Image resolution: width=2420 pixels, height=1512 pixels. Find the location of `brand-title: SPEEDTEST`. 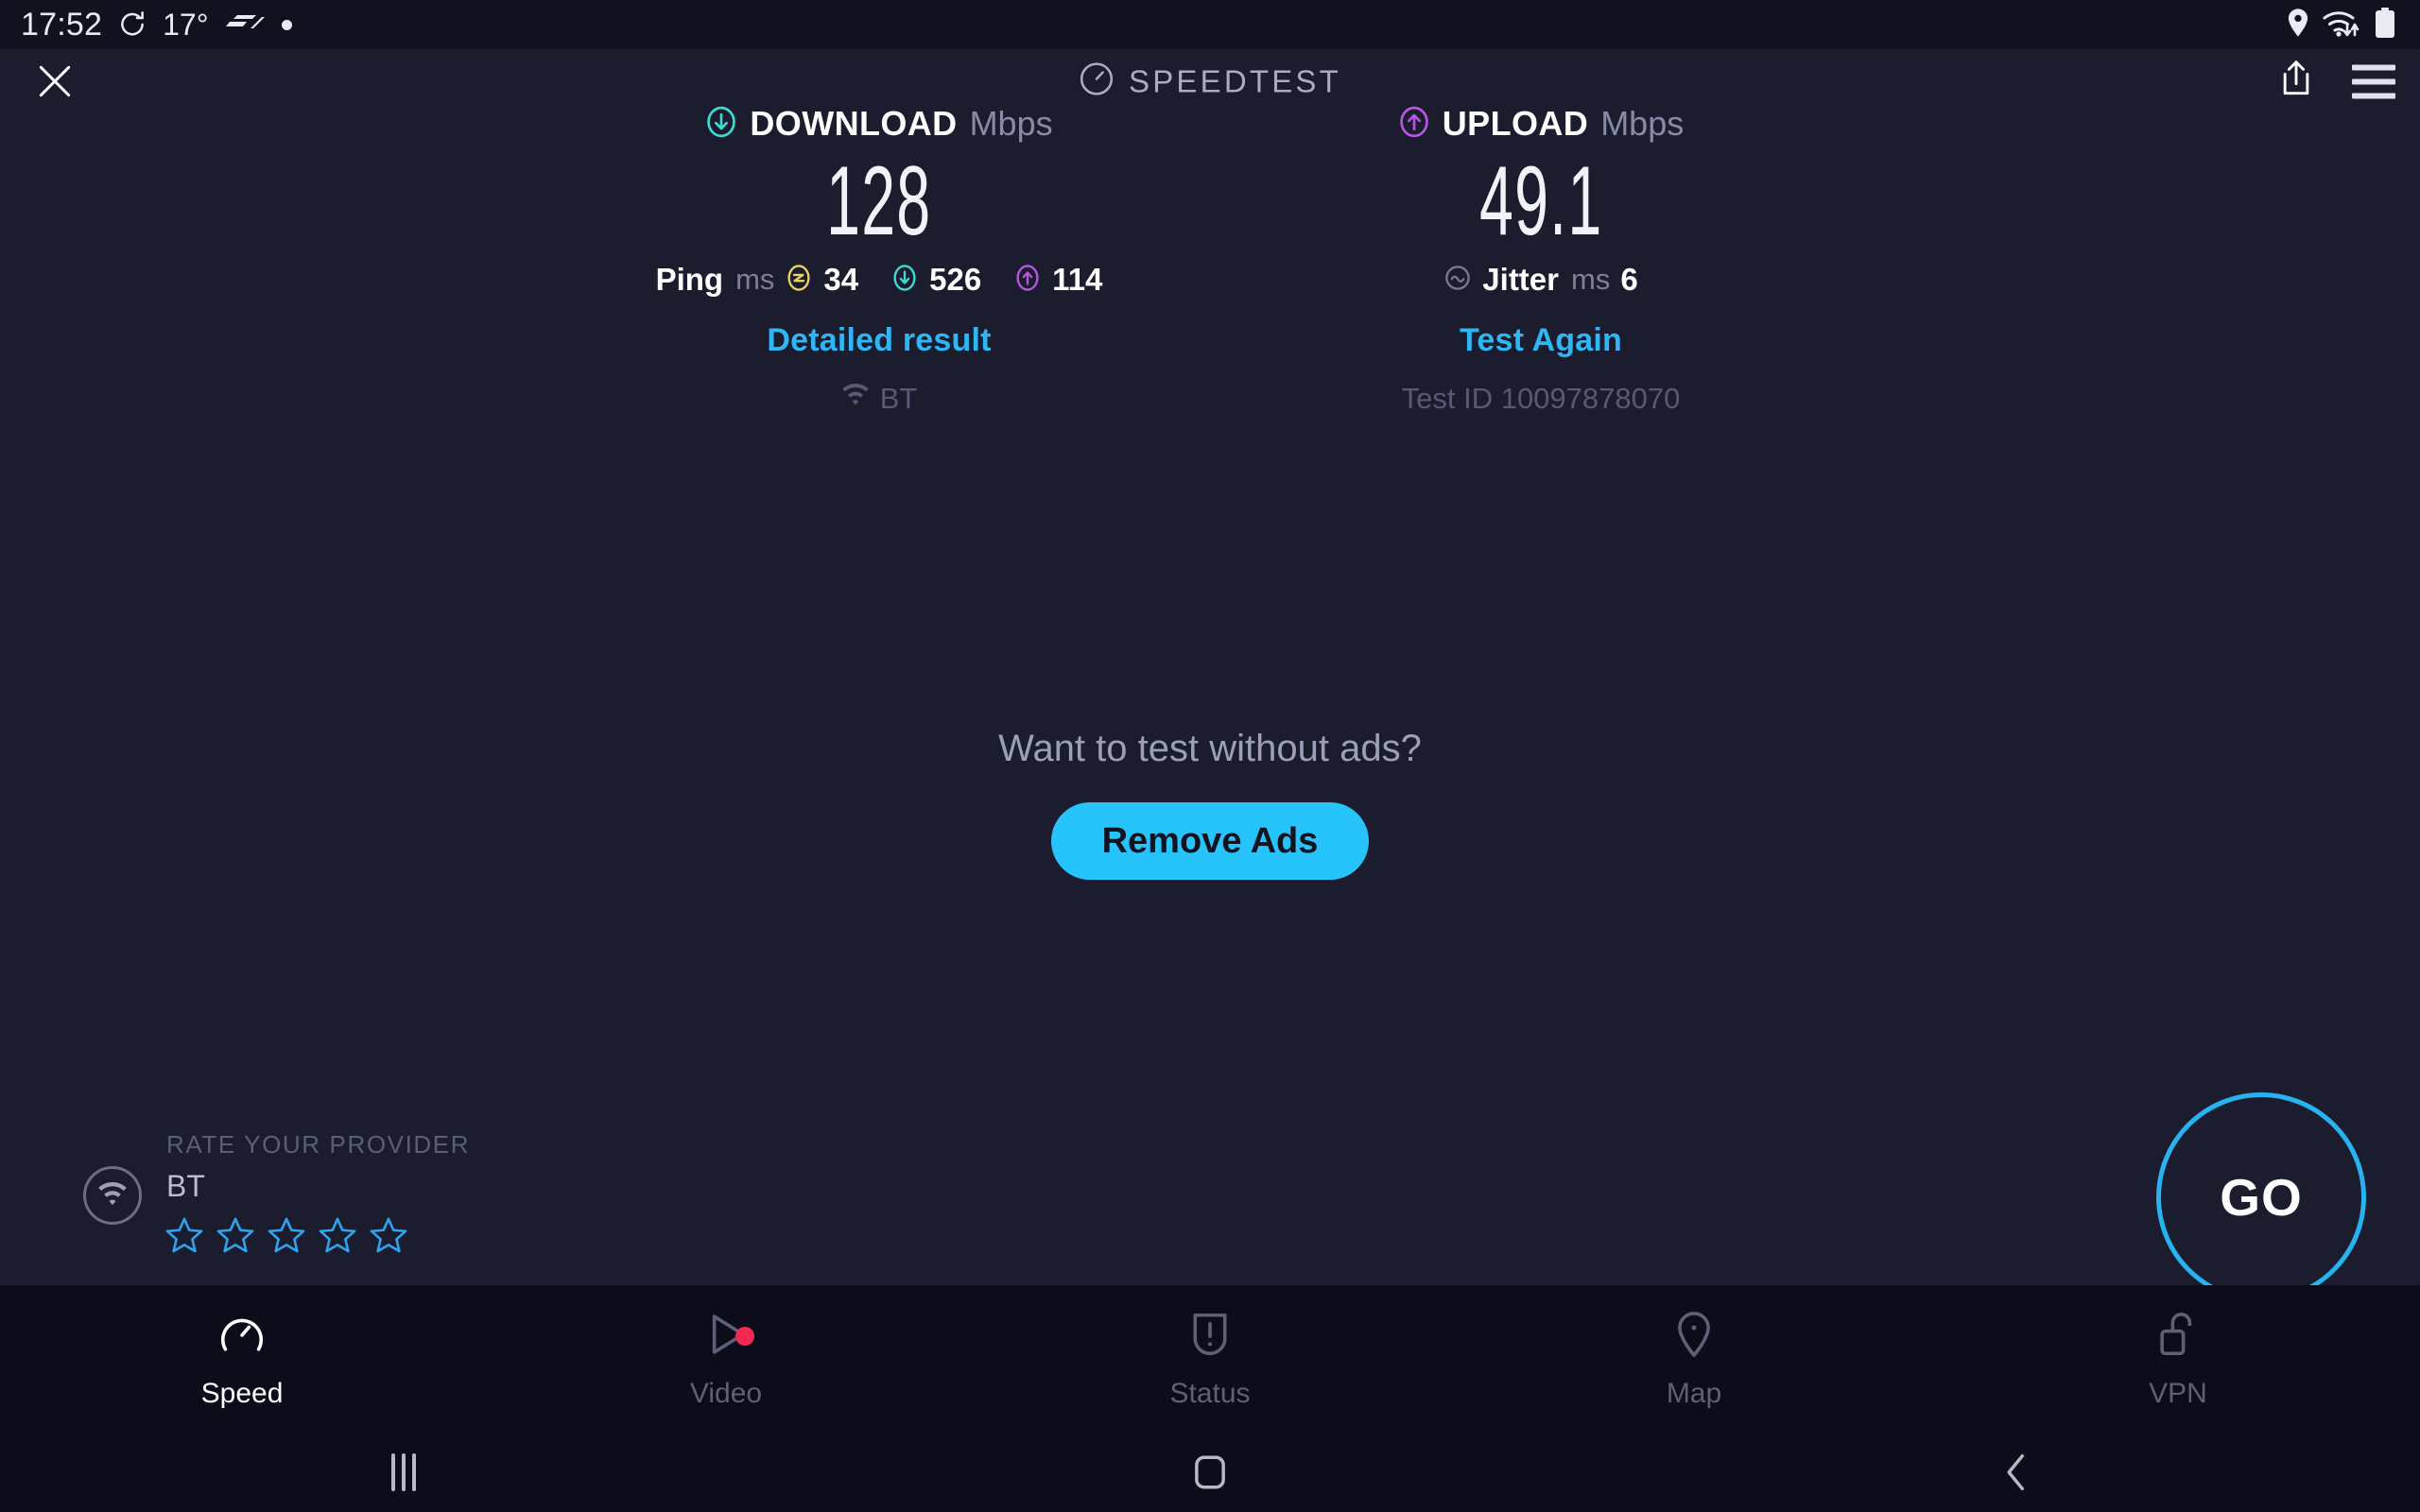

brand-title: SPEEDTEST is located at coordinates (1235, 80).